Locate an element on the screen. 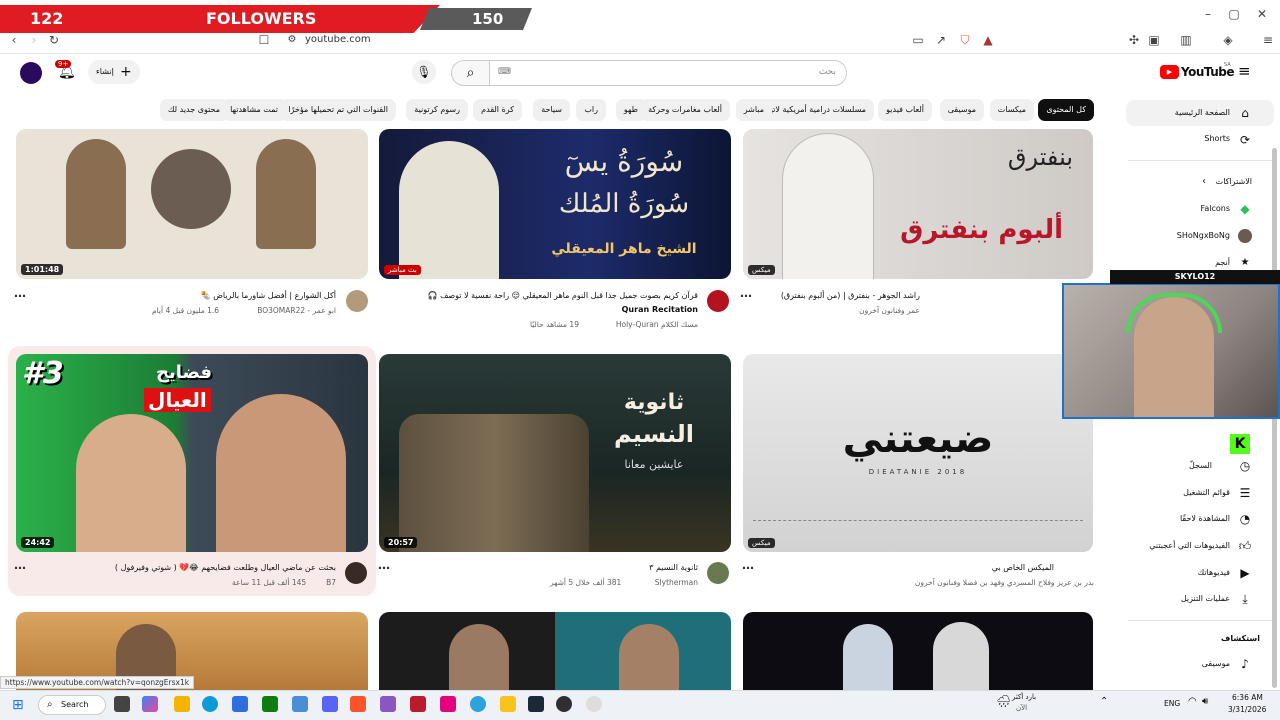 This screenshot has height=720, width=1280. create-button: + إنشاء is located at coordinates (114, 72).